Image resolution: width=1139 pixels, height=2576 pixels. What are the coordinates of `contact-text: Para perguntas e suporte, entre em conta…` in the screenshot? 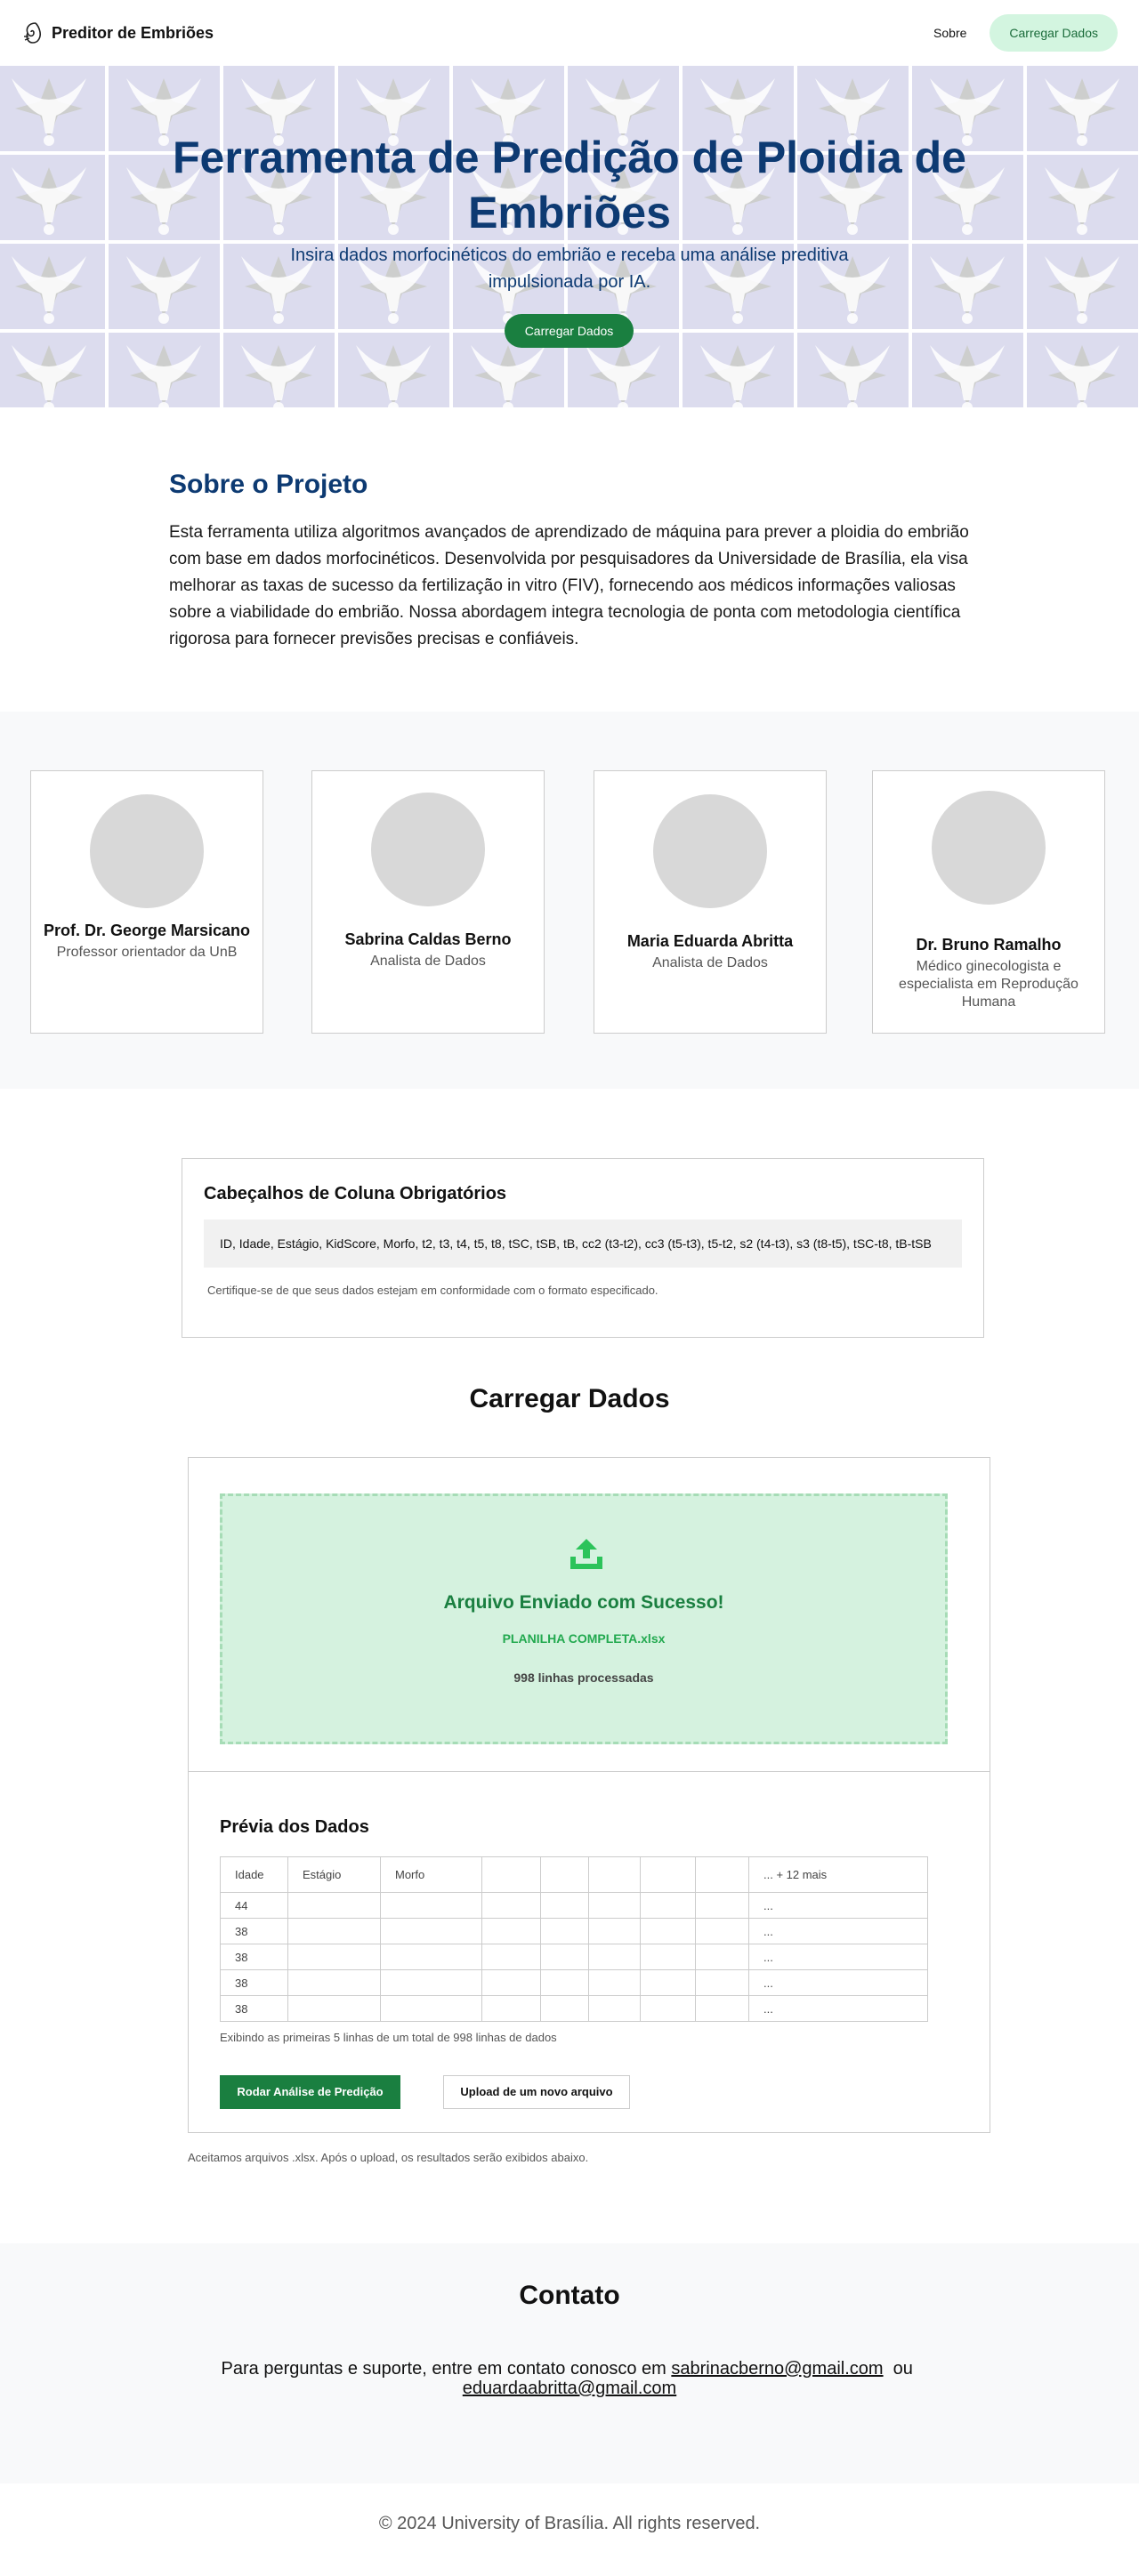 It's located at (569, 2378).